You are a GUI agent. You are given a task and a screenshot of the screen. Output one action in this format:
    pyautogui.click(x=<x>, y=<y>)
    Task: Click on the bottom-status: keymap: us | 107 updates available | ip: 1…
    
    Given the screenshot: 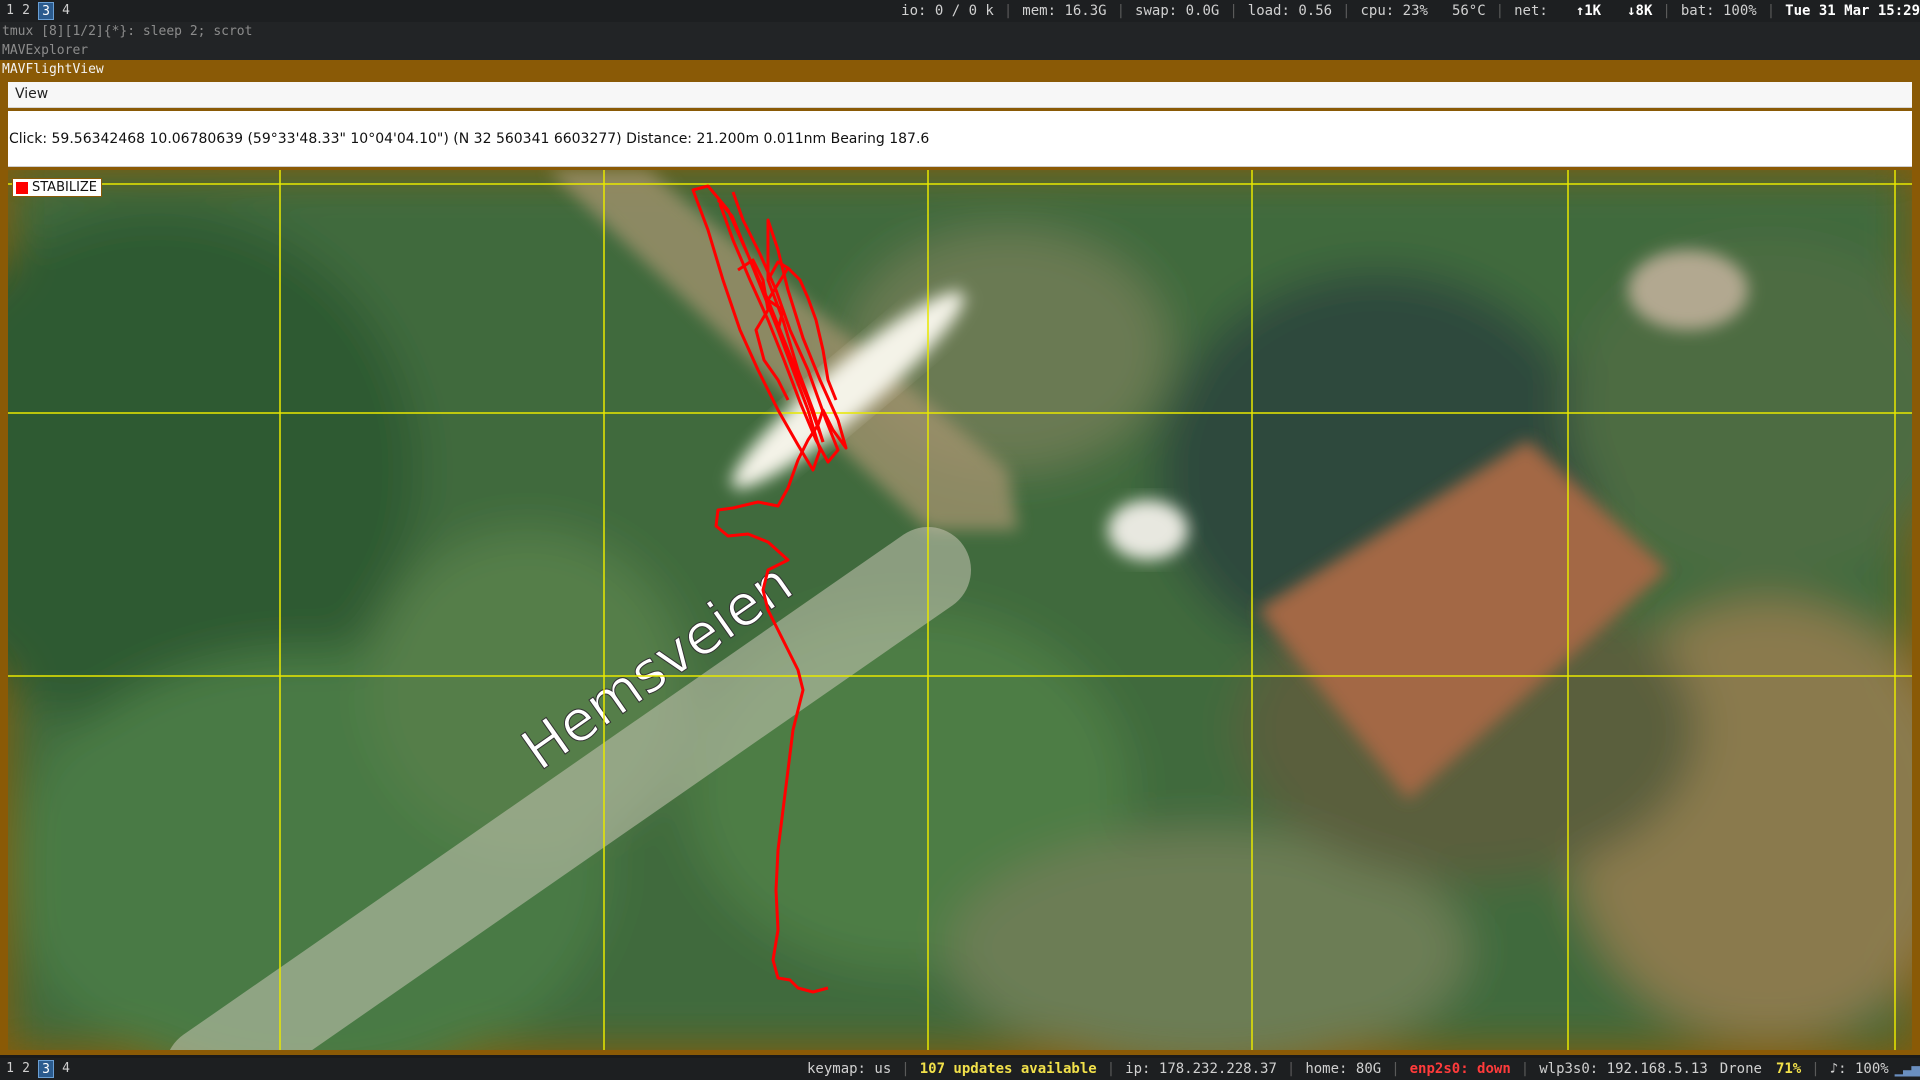 What is the action you would take?
    pyautogui.click(x=1363, y=1069)
    